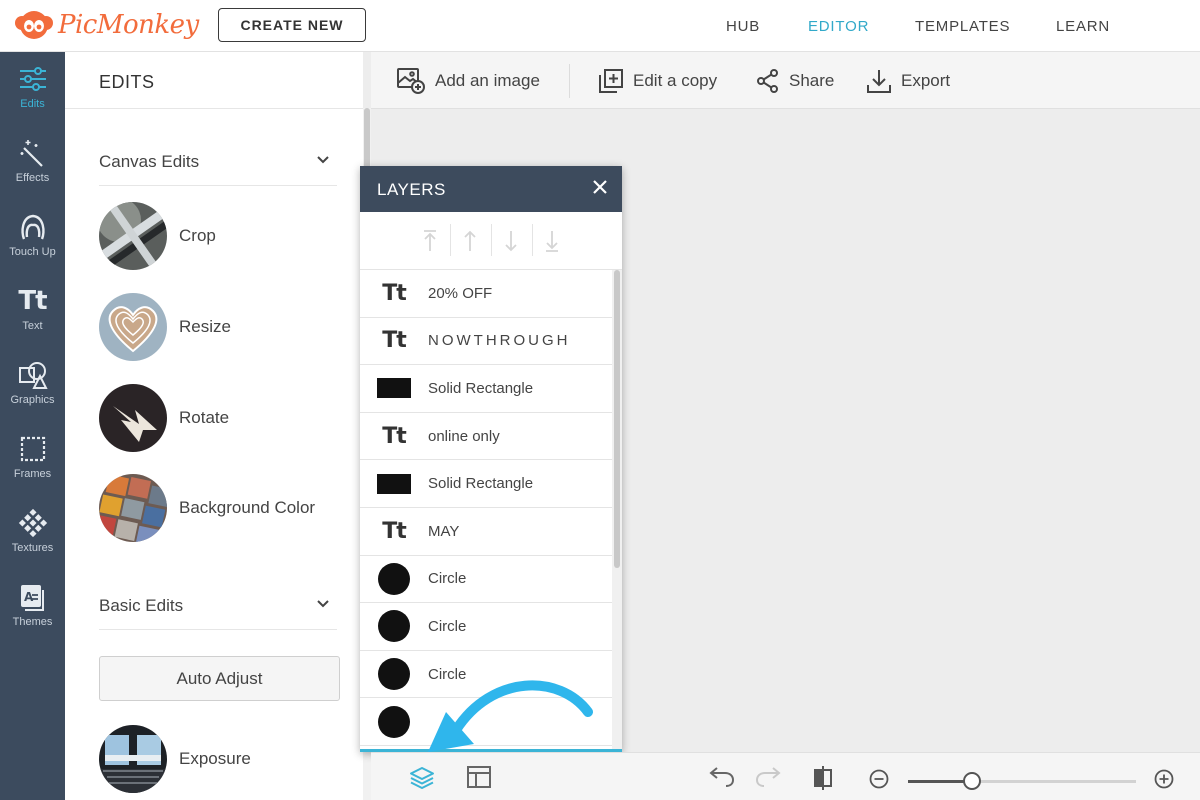 This screenshot has width=1200, height=800. What do you see at coordinates (219, 678) in the screenshot?
I see `auto-adjust-button: Auto Adjust` at bounding box center [219, 678].